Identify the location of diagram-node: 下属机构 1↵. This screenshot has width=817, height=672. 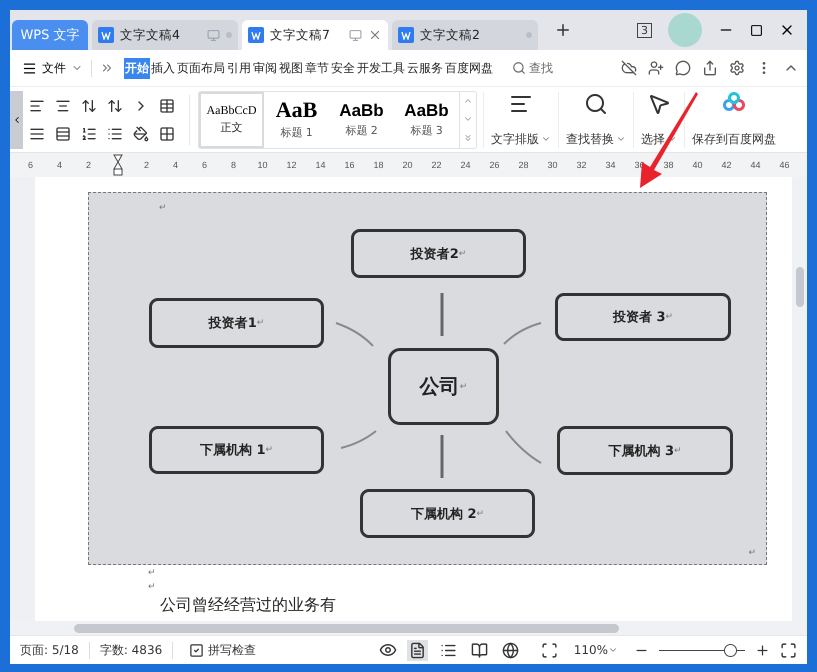
(236, 450).